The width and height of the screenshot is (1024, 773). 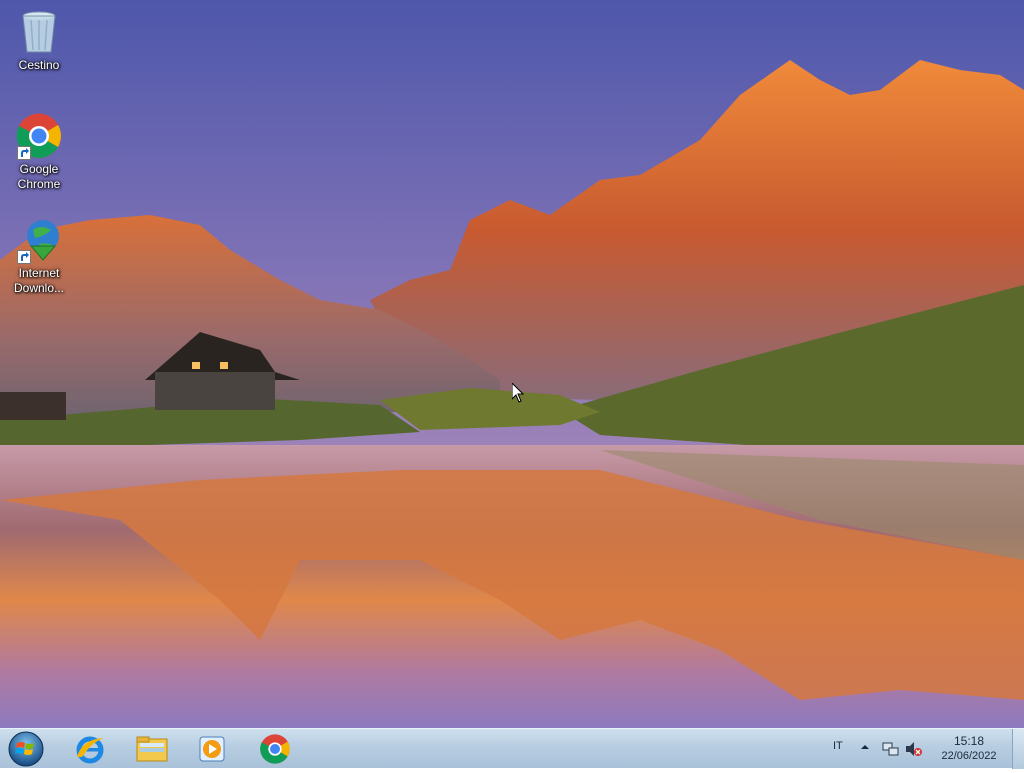 What do you see at coordinates (838, 746) in the screenshot?
I see `language-indicator: IT` at bounding box center [838, 746].